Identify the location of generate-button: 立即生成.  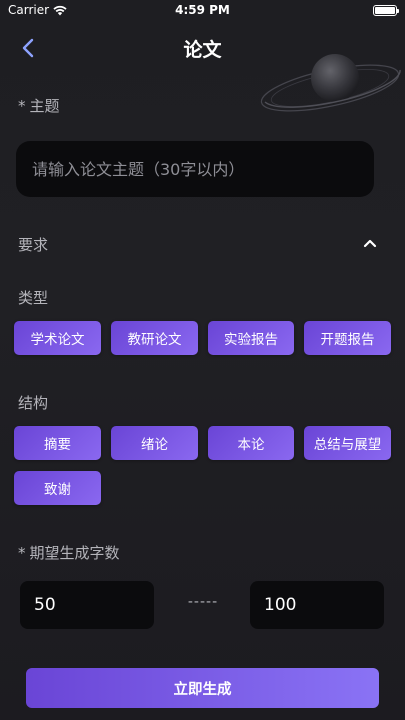
(202, 688).